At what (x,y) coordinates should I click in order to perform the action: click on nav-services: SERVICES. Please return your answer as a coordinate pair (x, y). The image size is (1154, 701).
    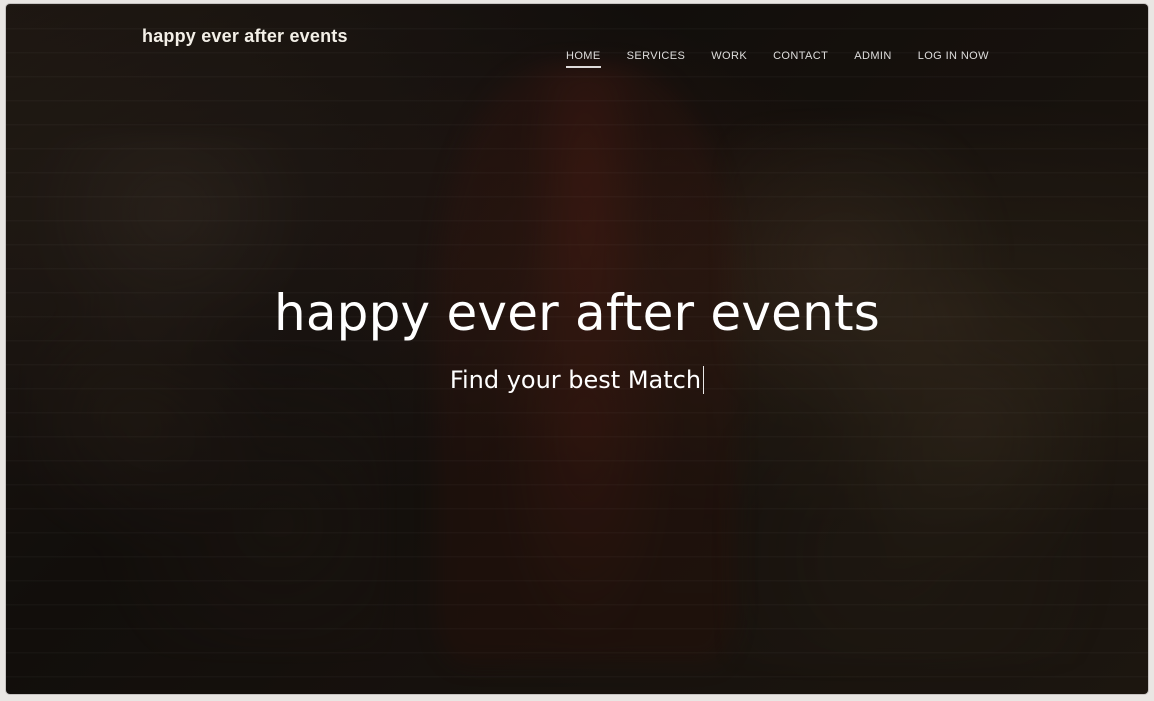
    Looking at the image, I should click on (656, 56).